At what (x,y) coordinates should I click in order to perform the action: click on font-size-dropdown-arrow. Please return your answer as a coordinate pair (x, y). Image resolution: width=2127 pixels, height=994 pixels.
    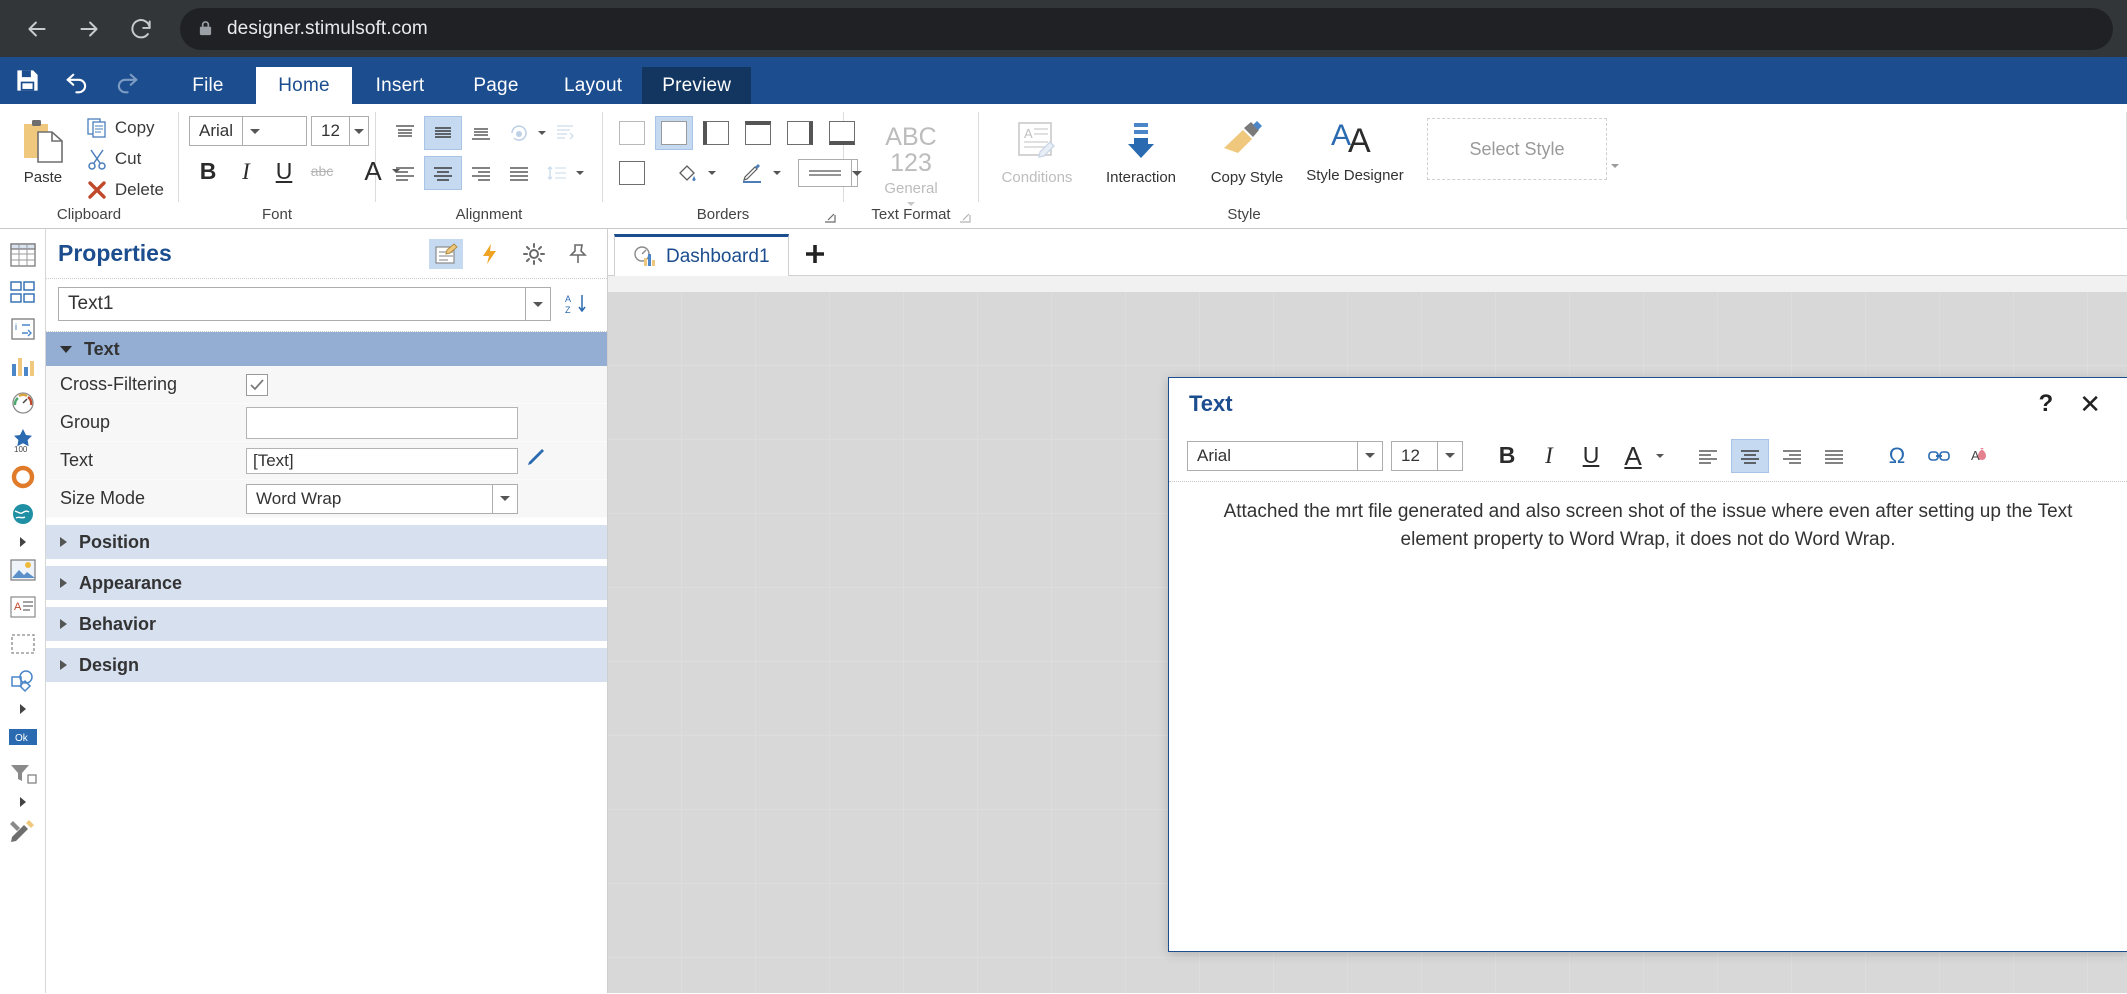
    Looking at the image, I should click on (358, 131).